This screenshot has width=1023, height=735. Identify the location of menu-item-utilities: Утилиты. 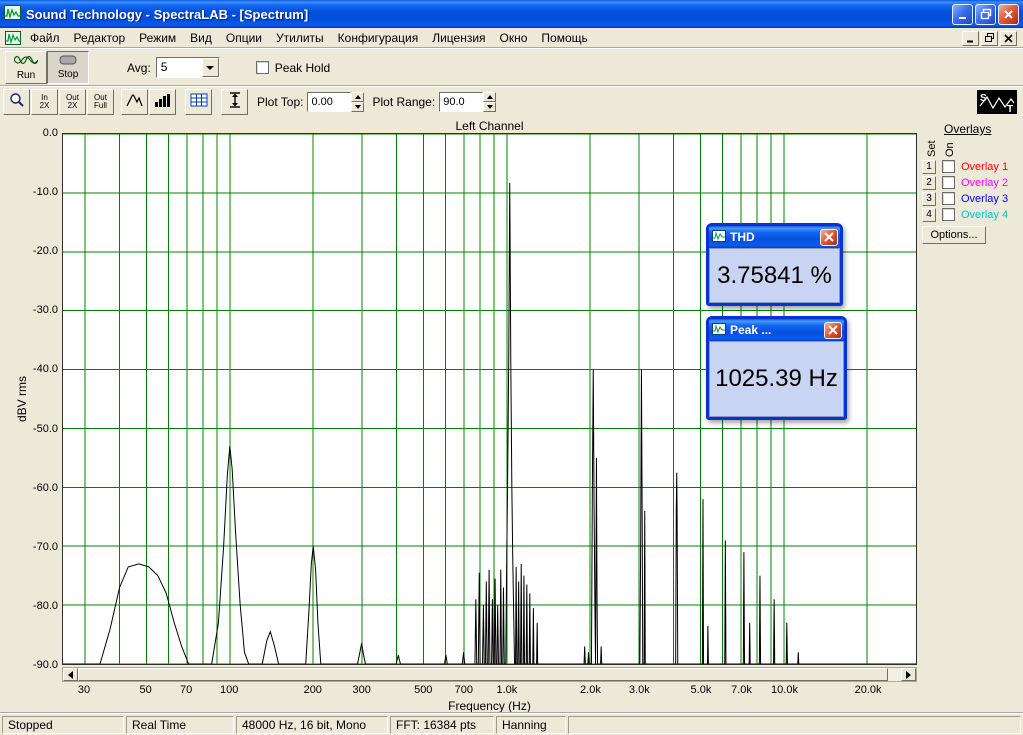
(300, 38).